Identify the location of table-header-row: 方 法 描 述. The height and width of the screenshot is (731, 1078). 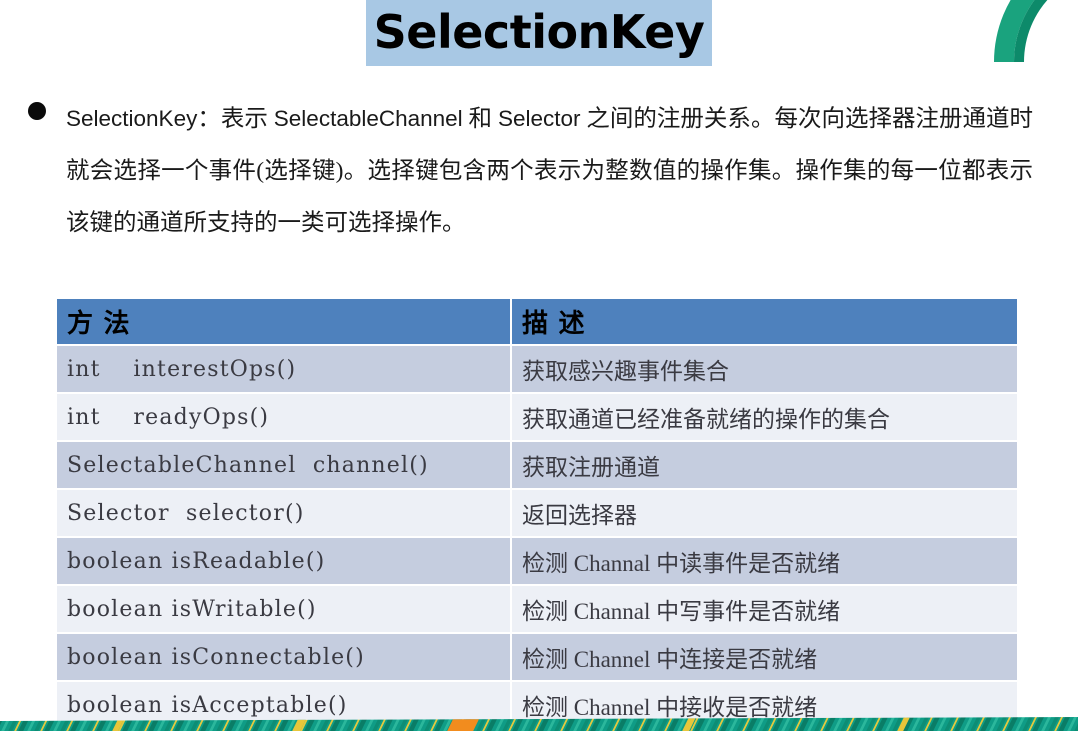
(537, 322).